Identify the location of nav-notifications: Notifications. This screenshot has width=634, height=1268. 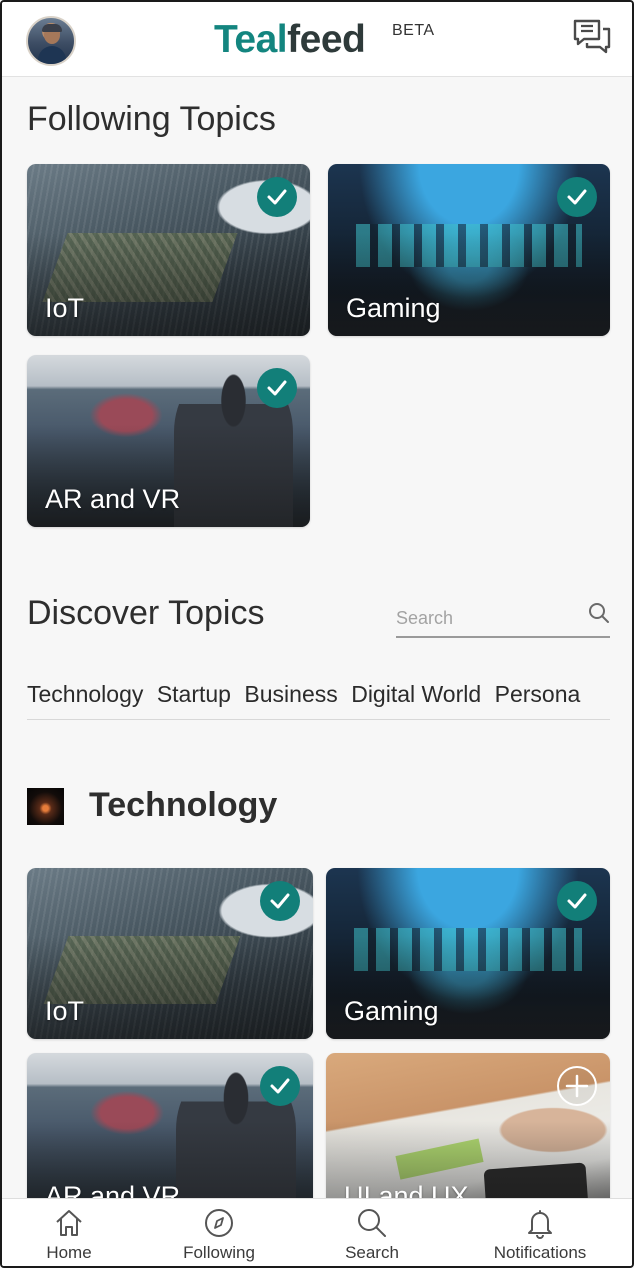
(540, 1232).